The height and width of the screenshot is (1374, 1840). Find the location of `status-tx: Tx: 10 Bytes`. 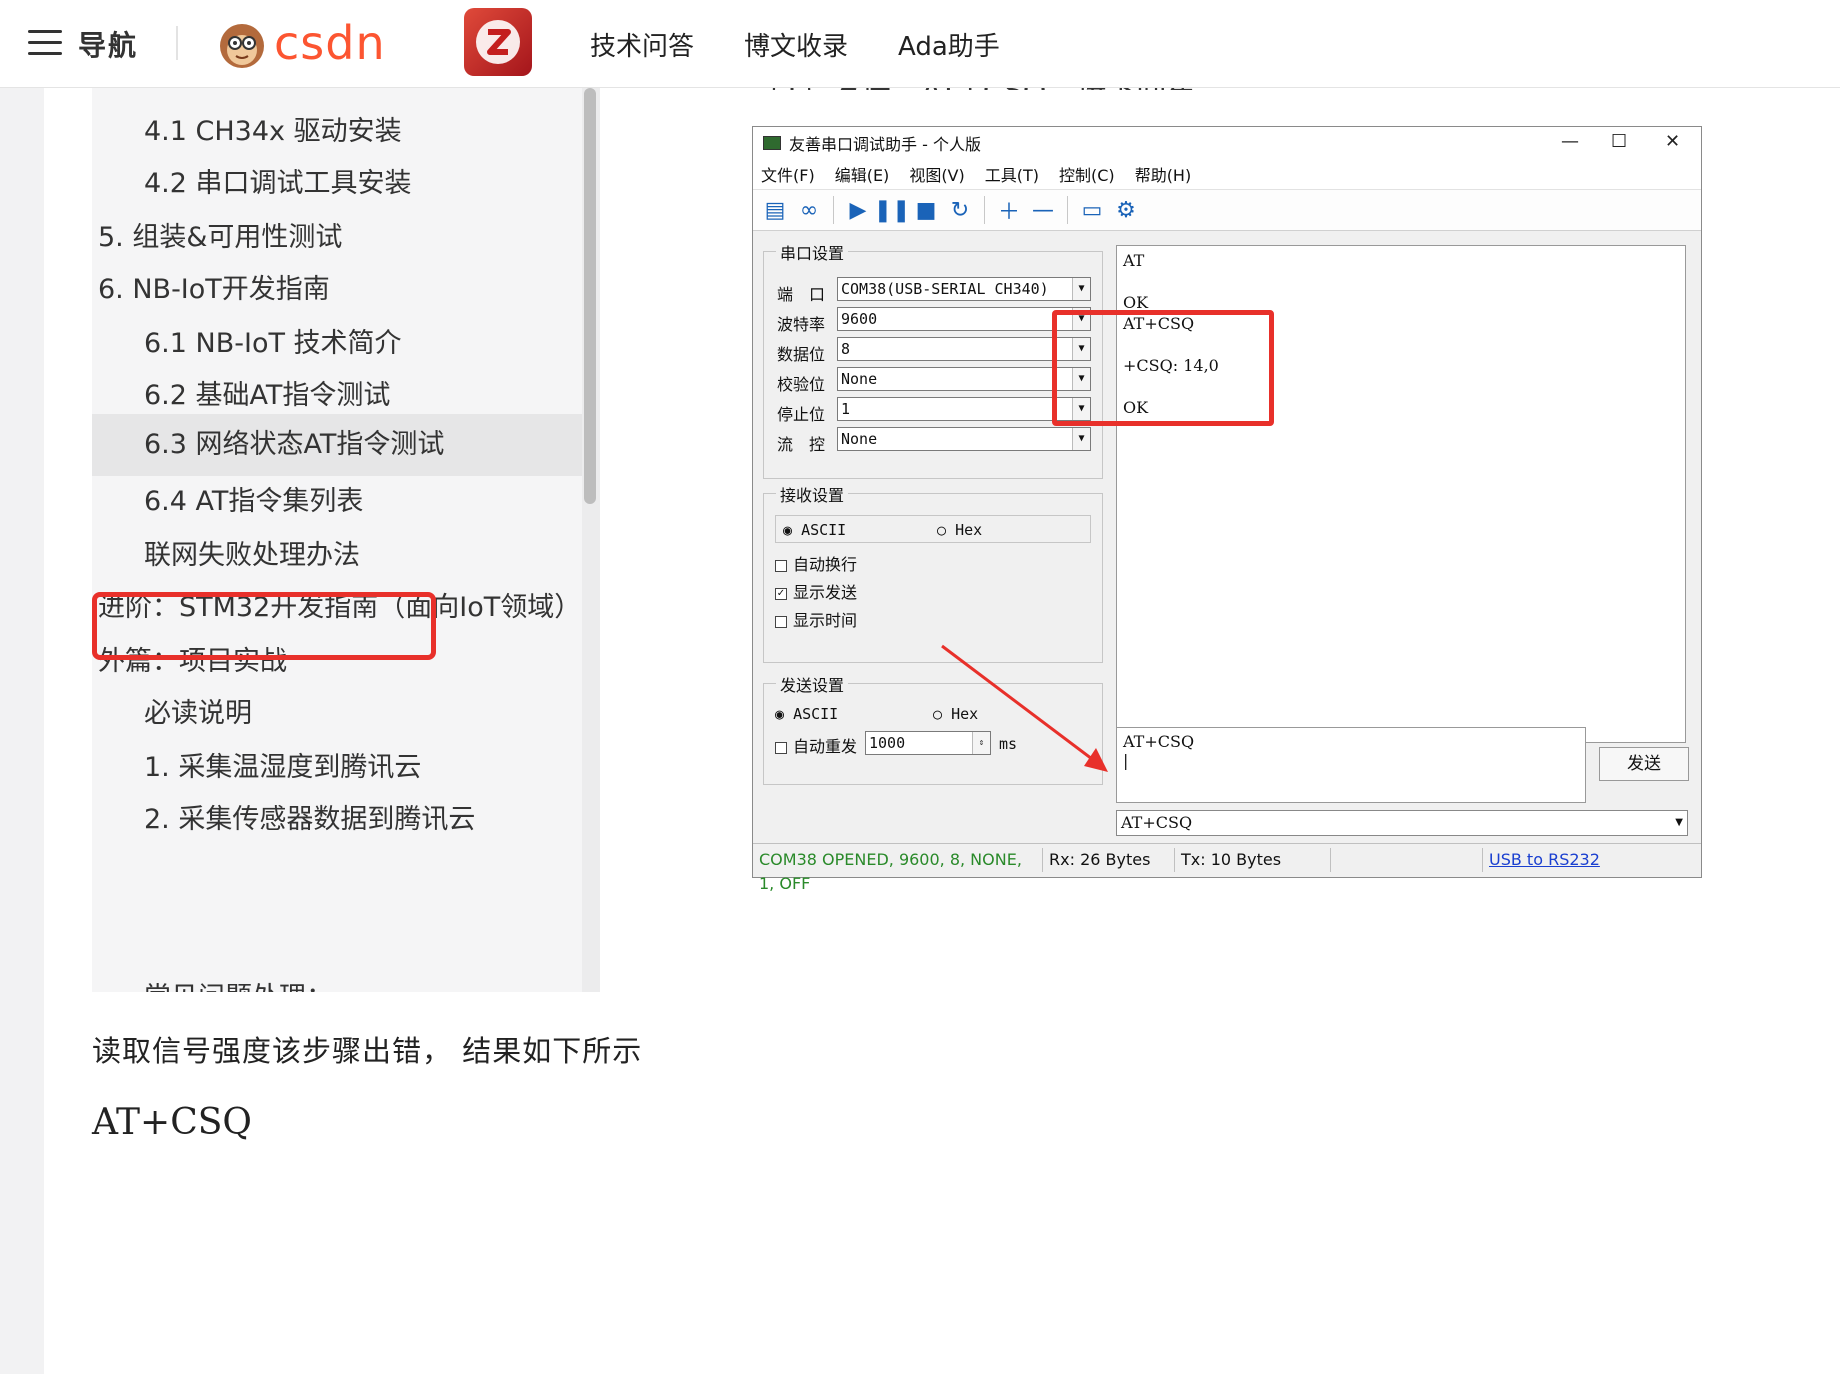

status-tx: Tx: 10 Bytes is located at coordinates (1253, 859).